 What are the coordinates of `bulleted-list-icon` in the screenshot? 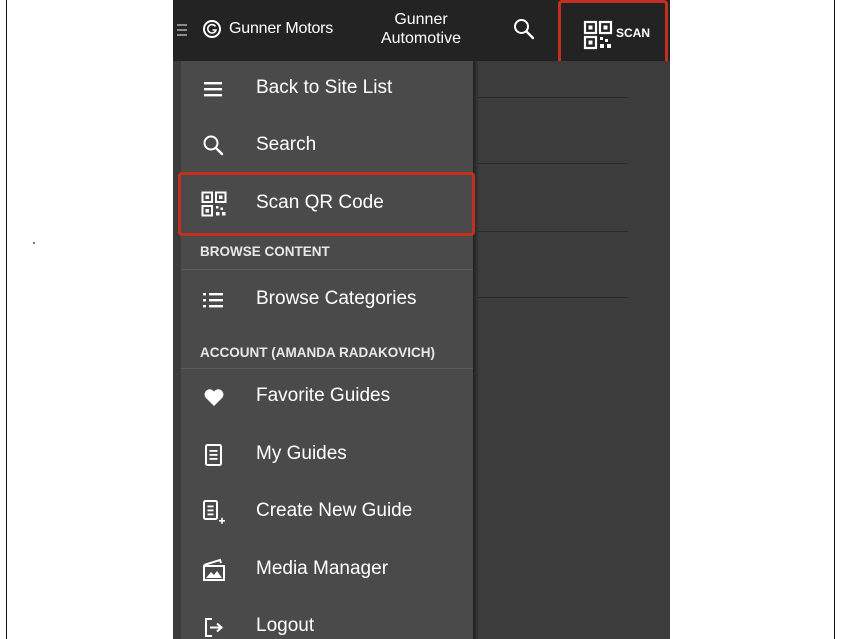 It's located at (214, 300).